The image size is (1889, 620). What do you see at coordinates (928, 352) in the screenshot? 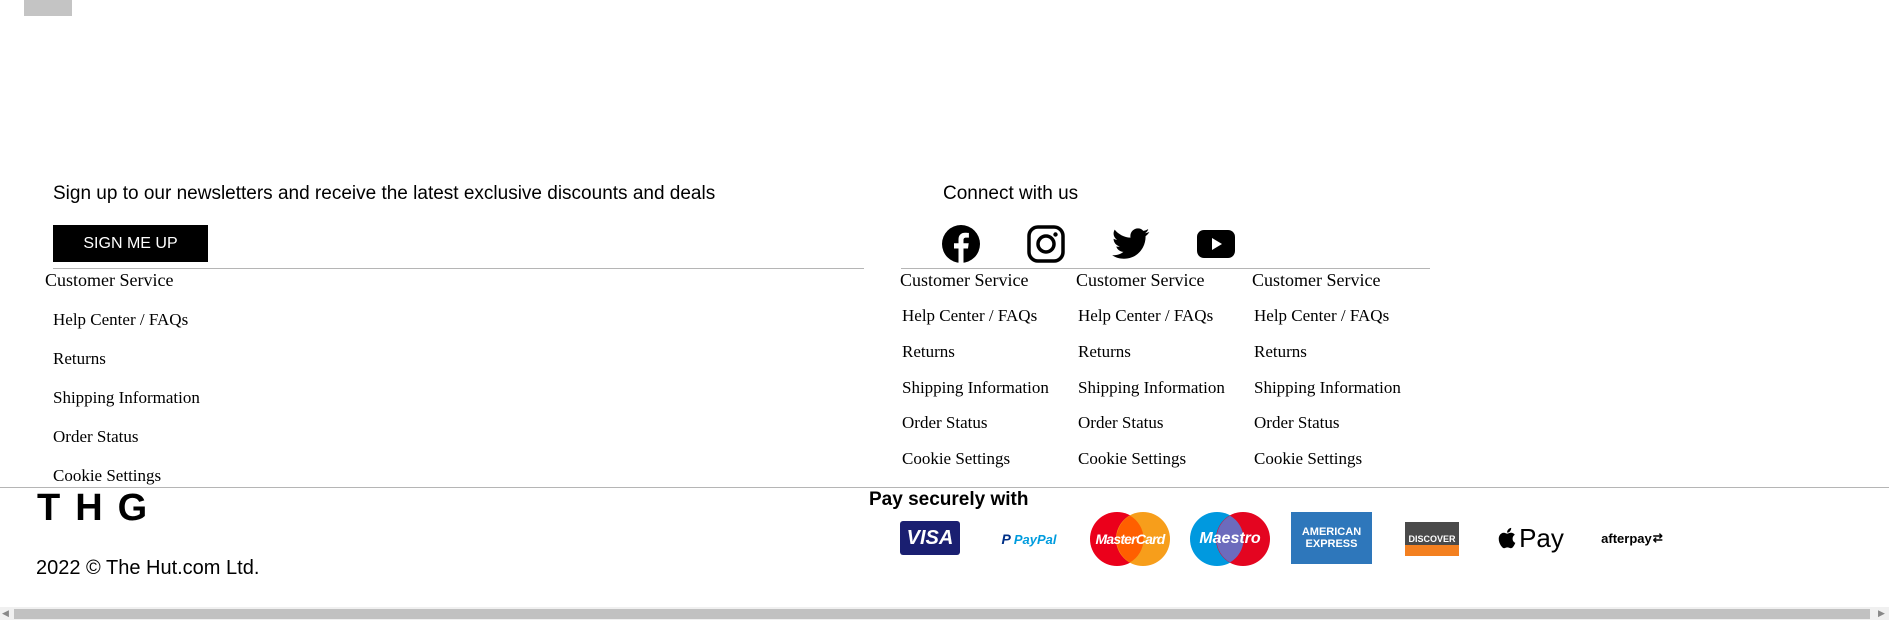
I see `col2-link-returns: Returns` at bounding box center [928, 352].